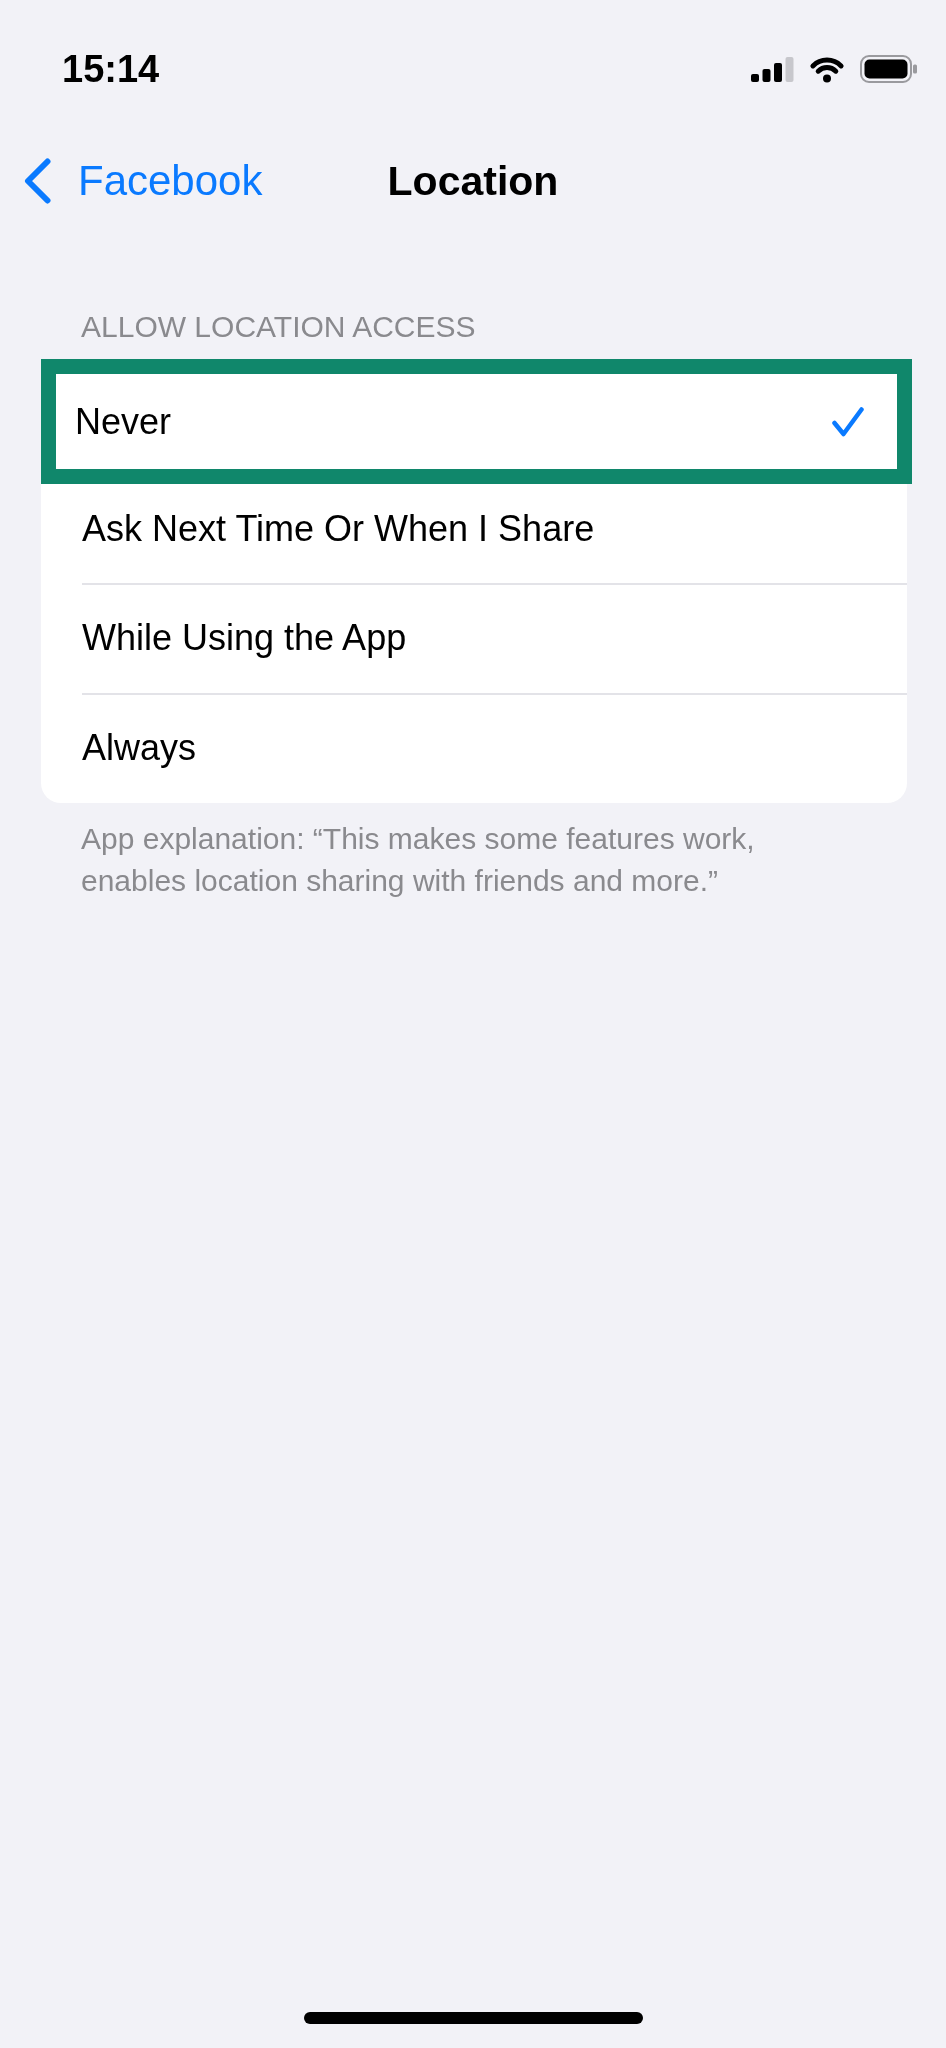 The width and height of the screenshot is (946, 2048). What do you see at coordinates (418, 860) in the screenshot?
I see `footer-note: App explanation: “This makes some features work, enables location sharing with friends and more.”` at bounding box center [418, 860].